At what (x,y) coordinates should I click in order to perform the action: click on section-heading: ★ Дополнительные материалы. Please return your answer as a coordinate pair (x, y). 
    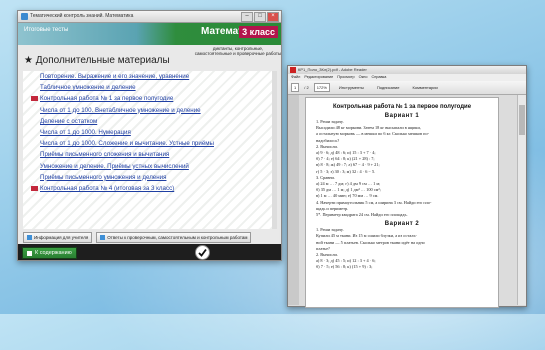
    Looking at the image, I should click on (97, 60).